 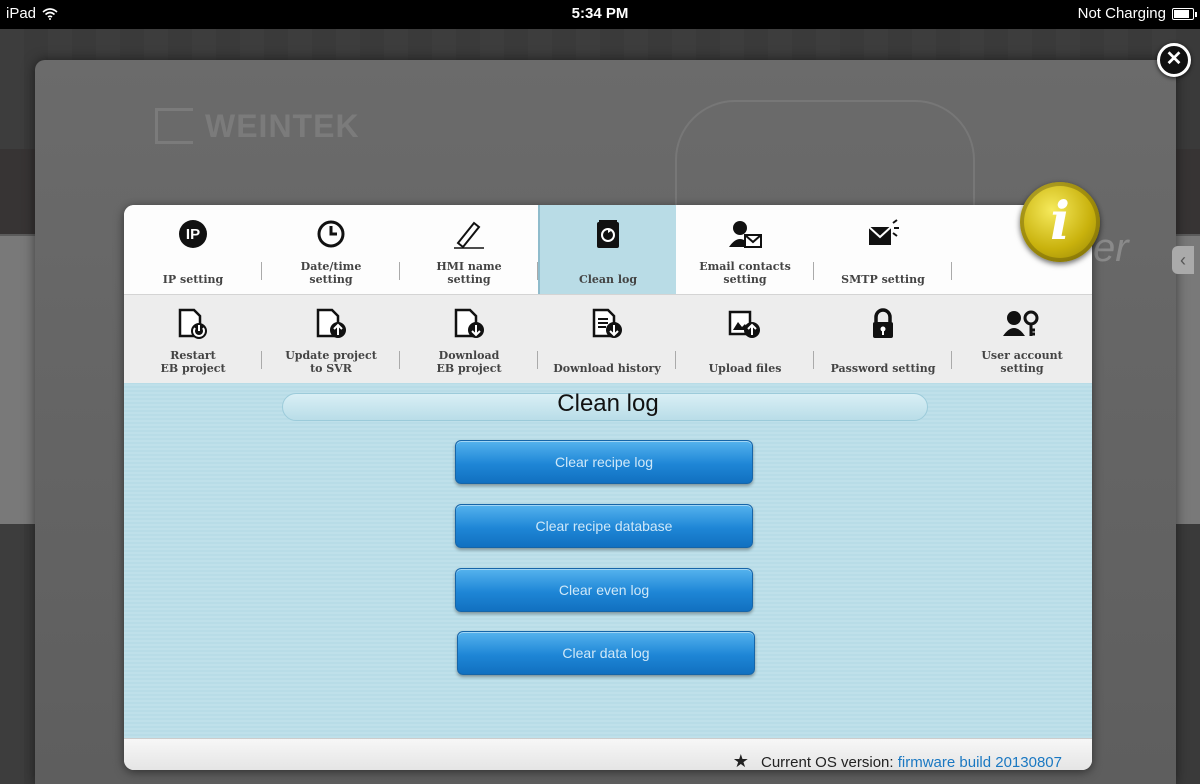 I want to click on tab-download-history: Download history, so click(x=607, y=339).